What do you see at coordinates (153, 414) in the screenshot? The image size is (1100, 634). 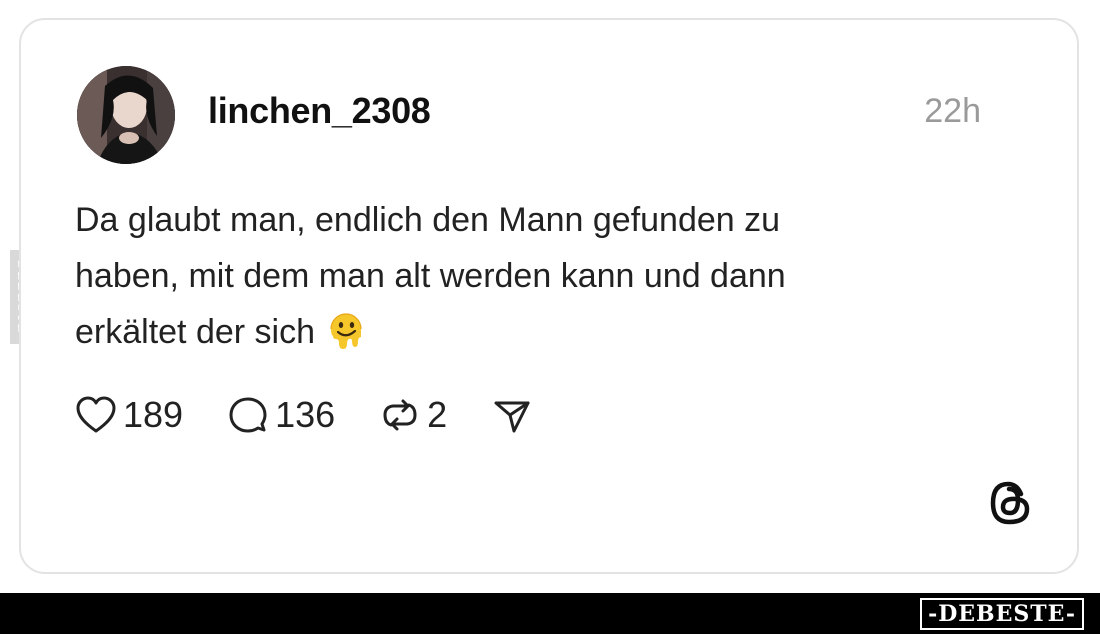 I see `like-count: 189` at bounding box center [153, 414].